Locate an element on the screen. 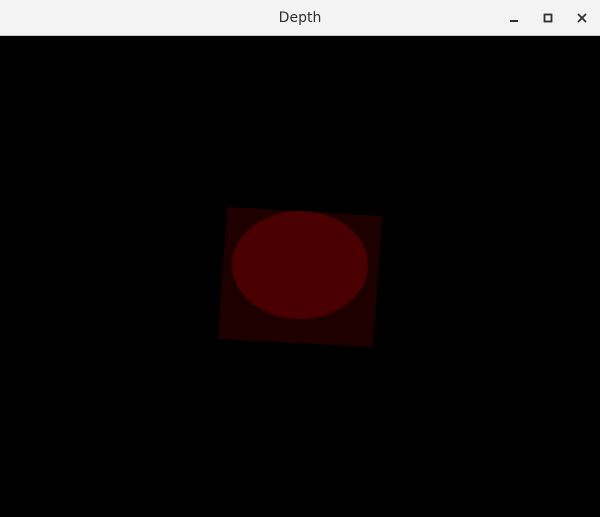 This screenshot has width=600, height=517. close-button is located at coordinates (582, 18).